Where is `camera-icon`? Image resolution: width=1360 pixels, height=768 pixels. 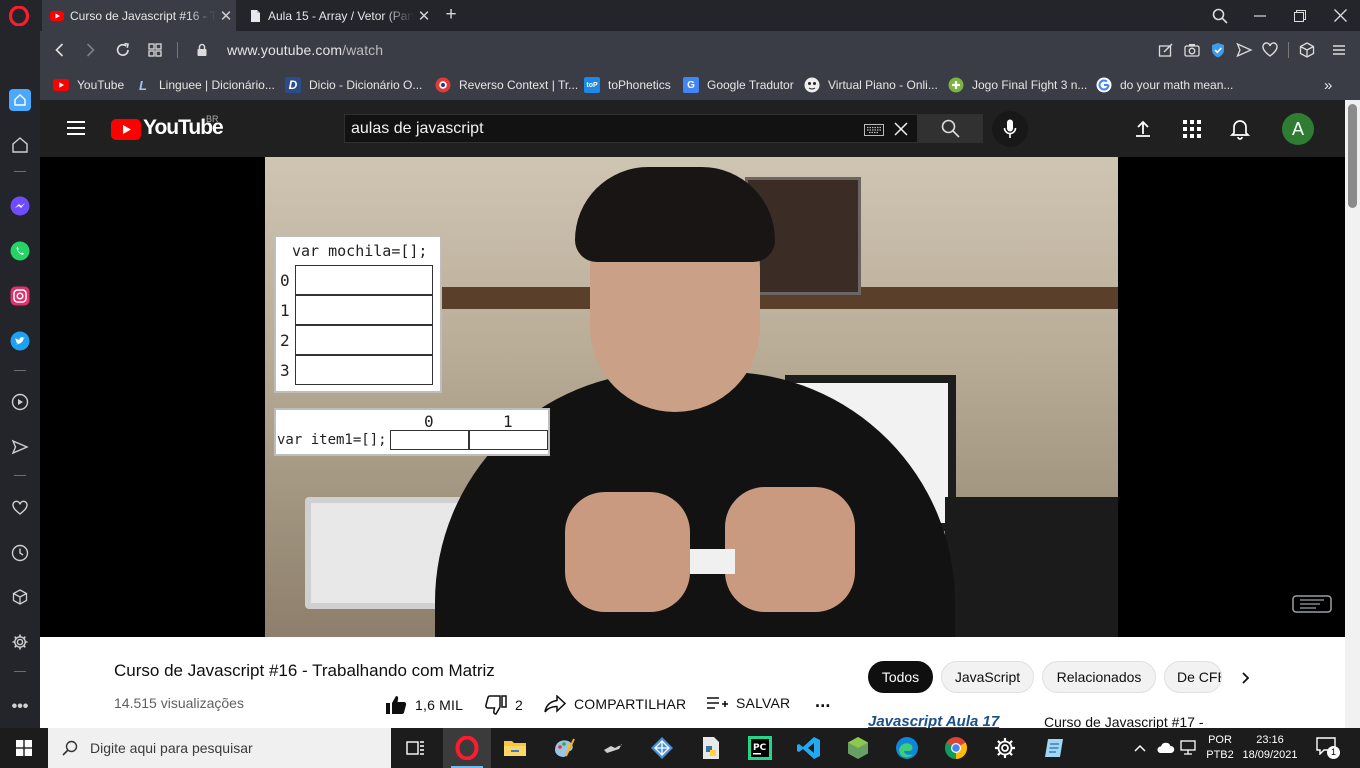
camera-icon is located at coordinates (1192, 50).